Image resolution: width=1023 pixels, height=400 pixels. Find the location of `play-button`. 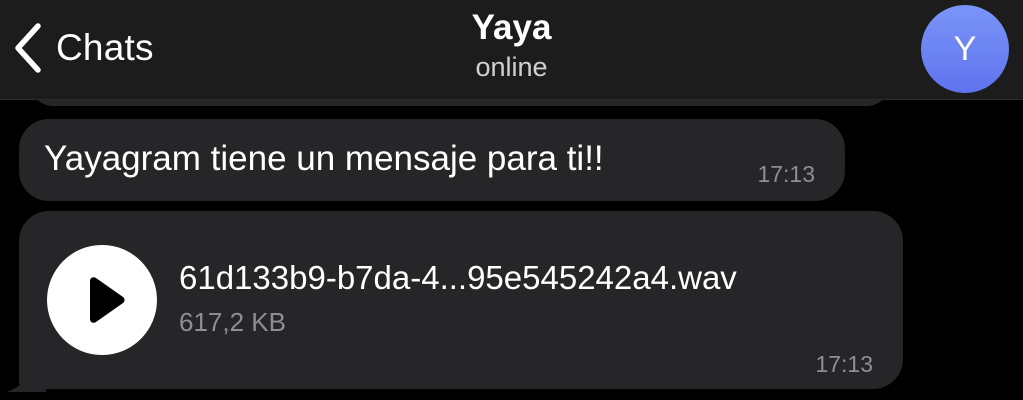

play-button is located at coordinates (102, 300).